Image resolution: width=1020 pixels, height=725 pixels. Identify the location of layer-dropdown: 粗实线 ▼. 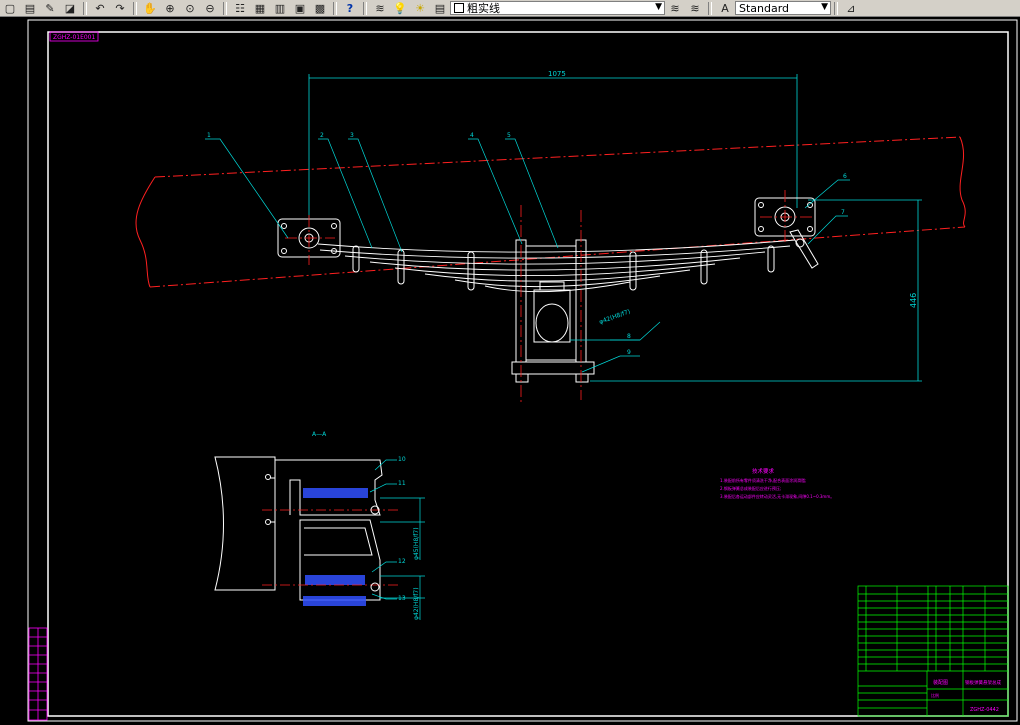
(557, 8).